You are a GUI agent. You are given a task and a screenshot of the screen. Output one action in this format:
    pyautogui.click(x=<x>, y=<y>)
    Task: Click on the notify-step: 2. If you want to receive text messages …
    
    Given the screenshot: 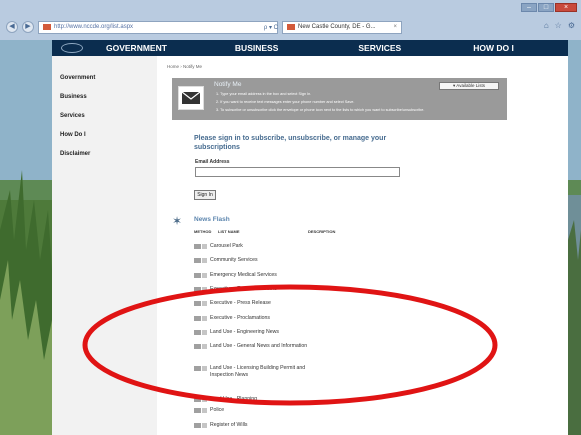 What is the action you would take?
    pyautogui.click(x=285, y=102)
    